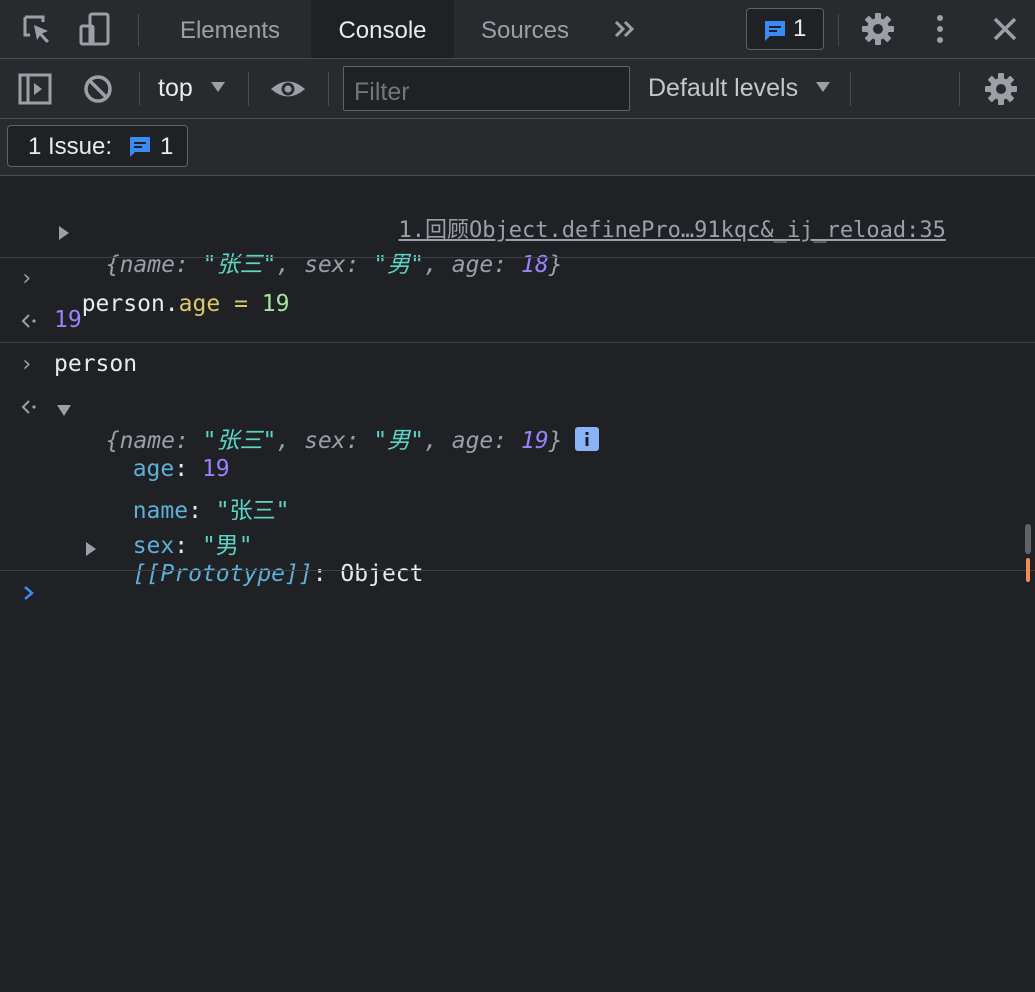 The image size is (1035, 992). I want to click on console-input-line: person.age = 19, so click(185, 304).